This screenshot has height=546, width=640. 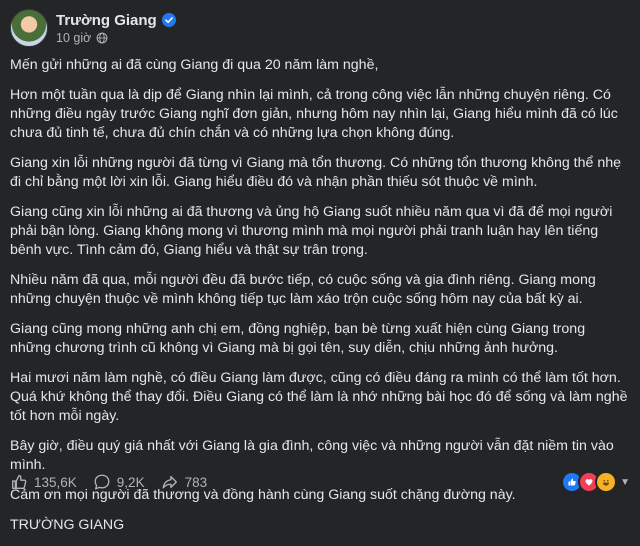 What do you see at coordinates (67, 525) in the screenshot?
I see `post-signature: TRƯỜNG GIANG` at bounding box center [67, 525].